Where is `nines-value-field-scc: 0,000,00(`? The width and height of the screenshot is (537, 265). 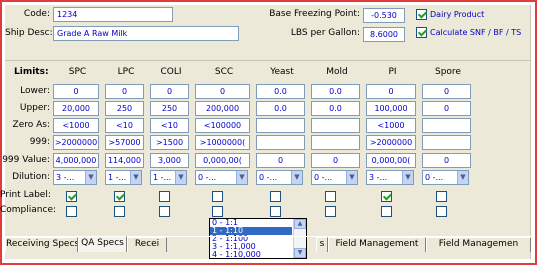
nines-value-field-scc: 0,000,00( is located at coordinates (222, 160).